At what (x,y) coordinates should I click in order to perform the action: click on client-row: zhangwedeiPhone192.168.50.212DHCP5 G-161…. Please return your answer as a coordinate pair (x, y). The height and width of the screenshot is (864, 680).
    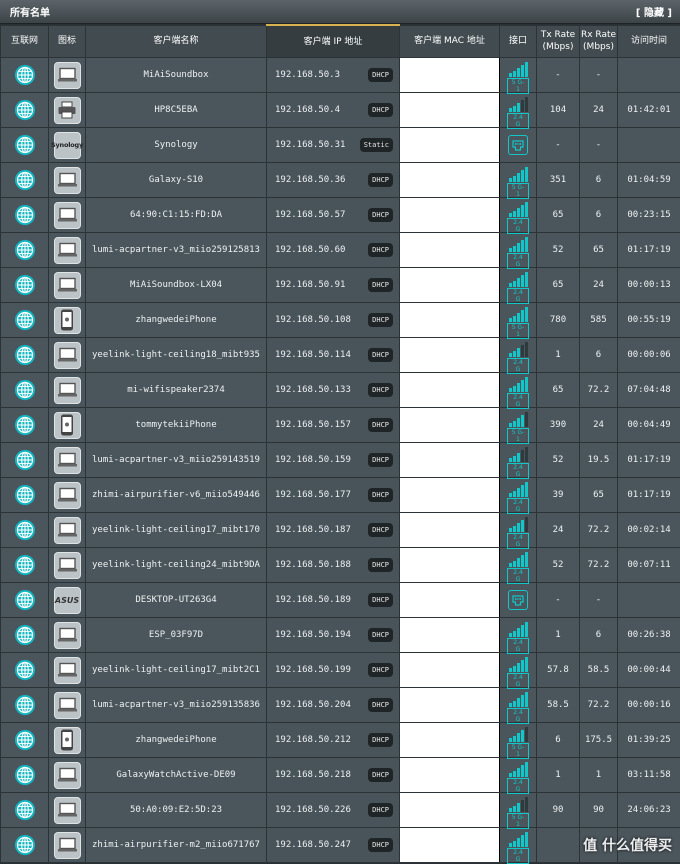
    Looking at the image, I should click on (340, 740).